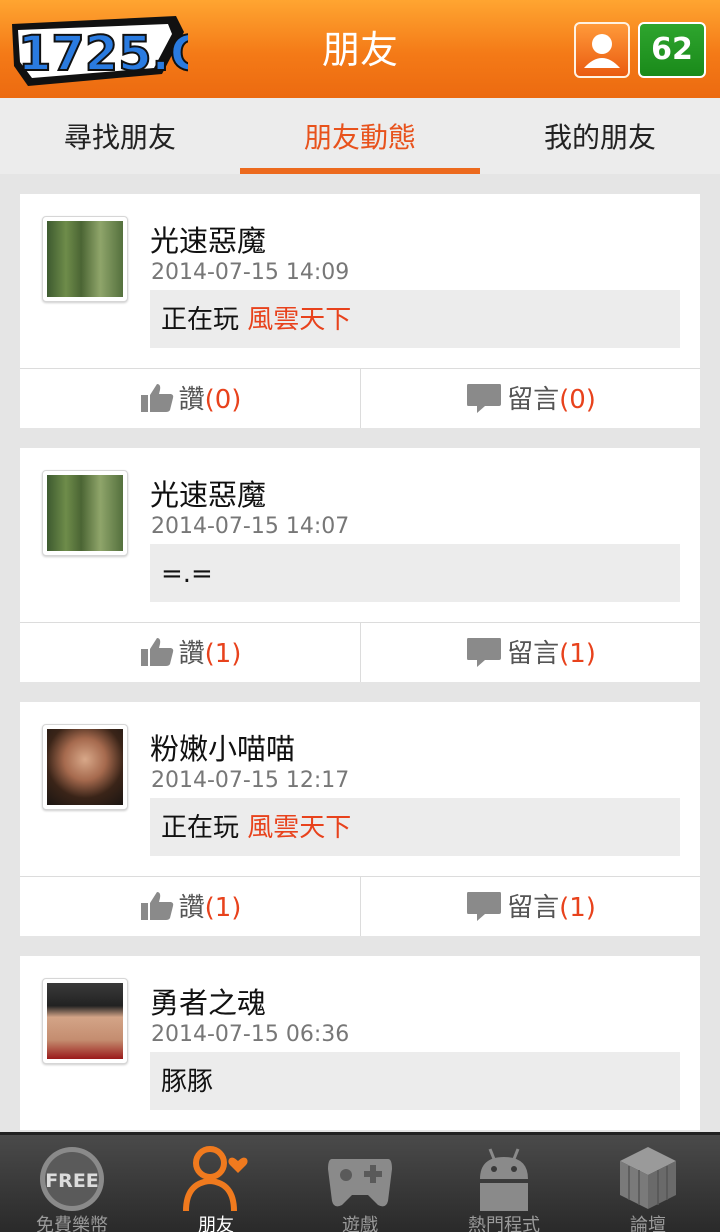 Image resolution: width=720 pixels, height=1232 pixels. Describe the element at coordinates (415, 573) in the screenshot. I see `post-message: =.=` at that location.